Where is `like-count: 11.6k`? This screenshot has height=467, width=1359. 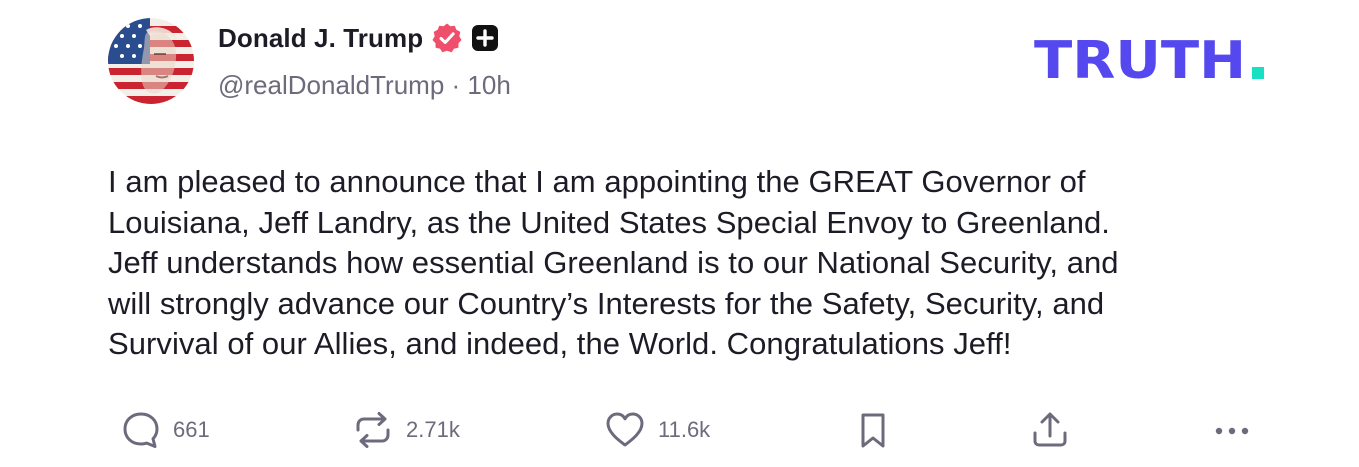
like-count: 11.6k is located at coordinates (684, 429).